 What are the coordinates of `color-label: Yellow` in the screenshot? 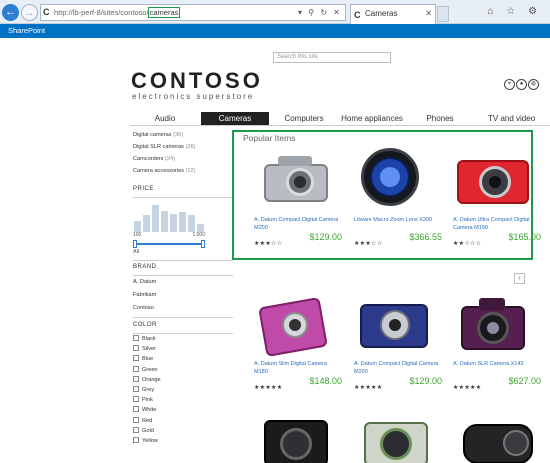 It's located at (150, 440).